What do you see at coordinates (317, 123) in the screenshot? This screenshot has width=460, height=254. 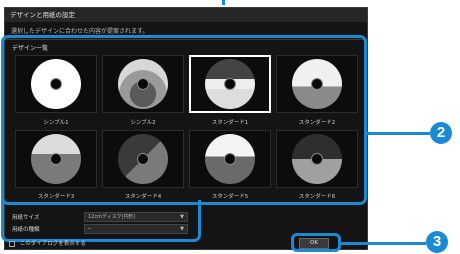 I see `design-caption: スタンダード2` at bounding box center [317, 123].